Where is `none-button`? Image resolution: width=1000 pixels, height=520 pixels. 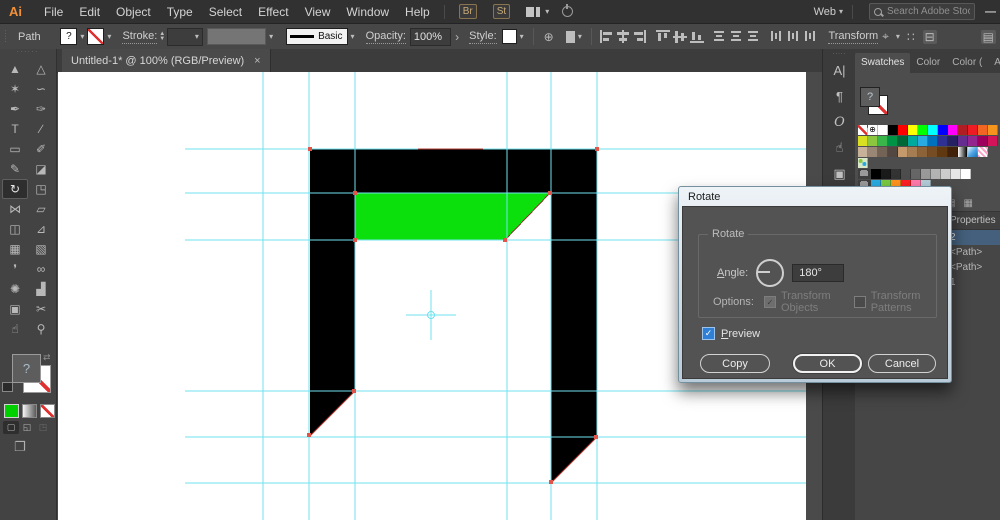 none-button is located at coordinates (47, 411).